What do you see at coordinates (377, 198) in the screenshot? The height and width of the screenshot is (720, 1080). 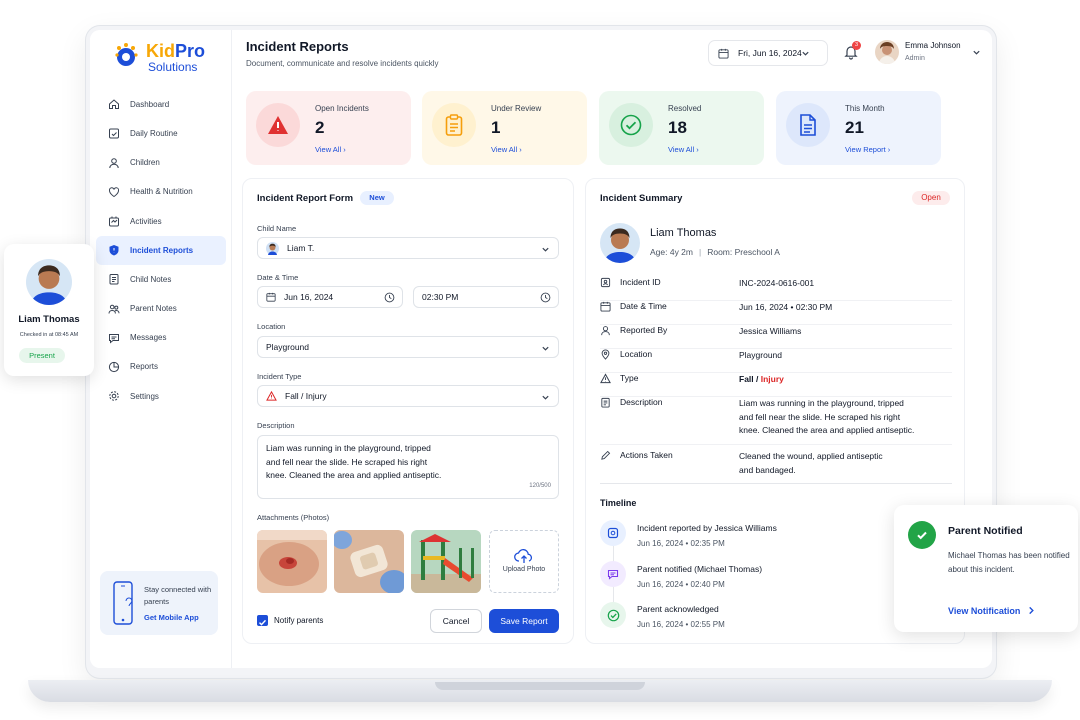 I see `new-badge: New` at bounding box center [377, 198].